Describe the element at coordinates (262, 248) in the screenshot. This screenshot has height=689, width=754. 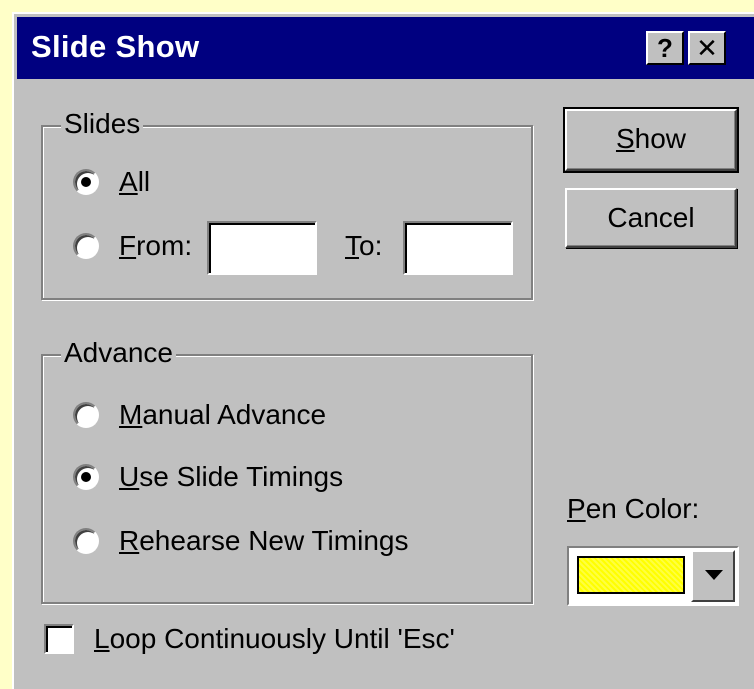
I see `from-input` at that location.